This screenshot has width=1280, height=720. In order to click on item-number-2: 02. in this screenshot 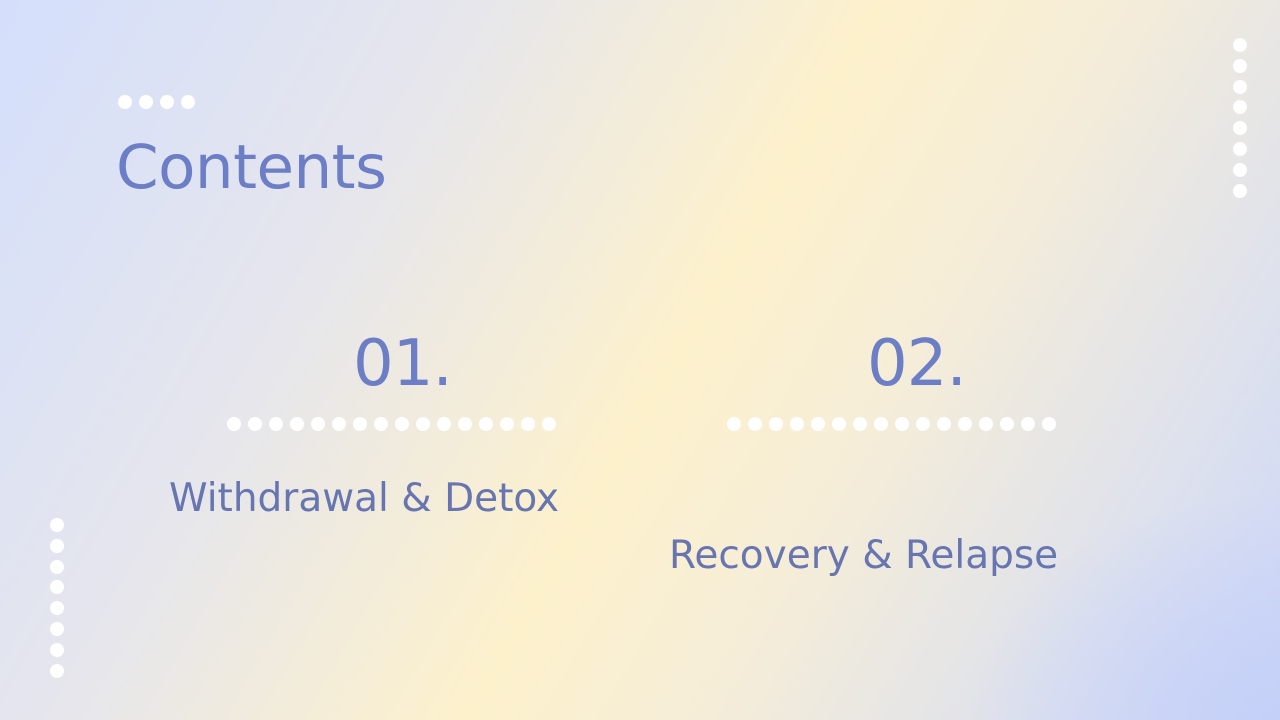, I will do `click(917, 364)`.